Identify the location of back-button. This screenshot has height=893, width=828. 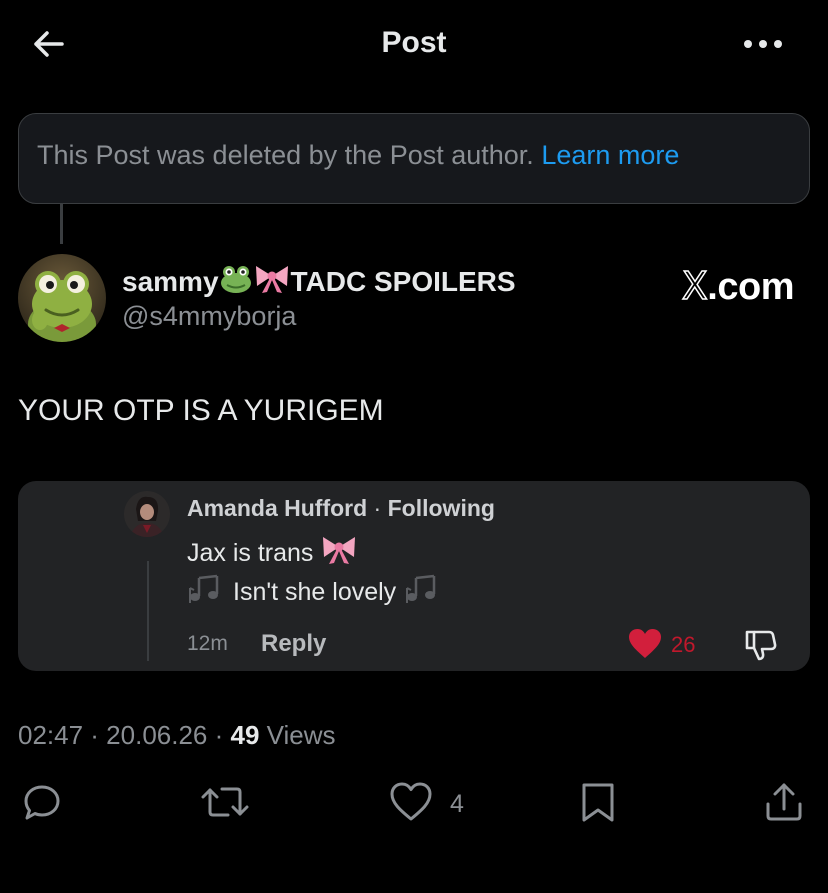
(48, 44).